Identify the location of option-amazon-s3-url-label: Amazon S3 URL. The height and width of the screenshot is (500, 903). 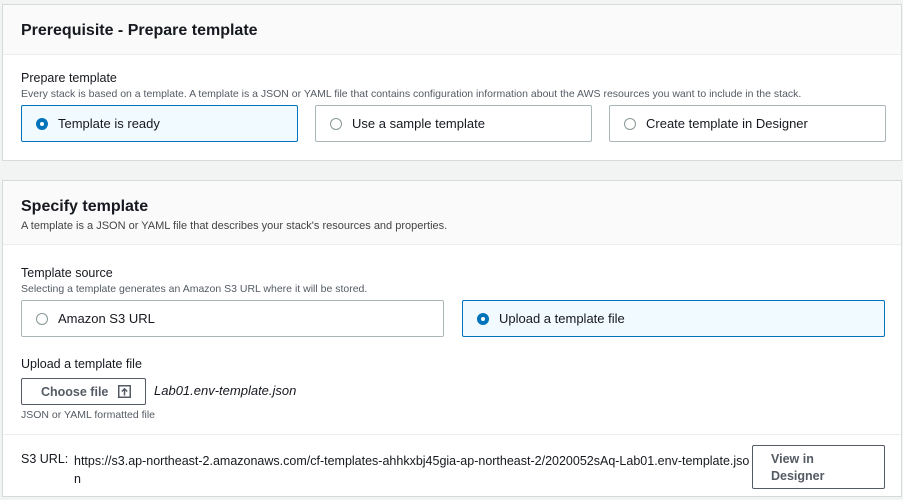
(106, 318).